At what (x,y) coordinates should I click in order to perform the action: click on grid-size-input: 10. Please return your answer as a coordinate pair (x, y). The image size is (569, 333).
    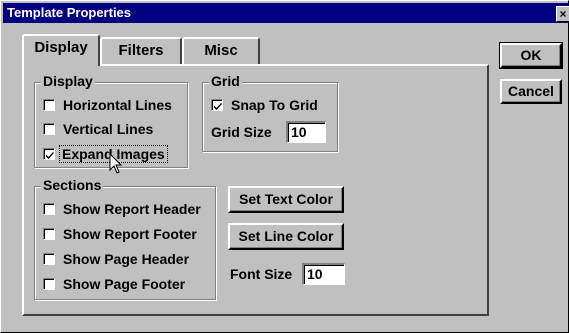
    Looking at the image, I should click on (306, 132).